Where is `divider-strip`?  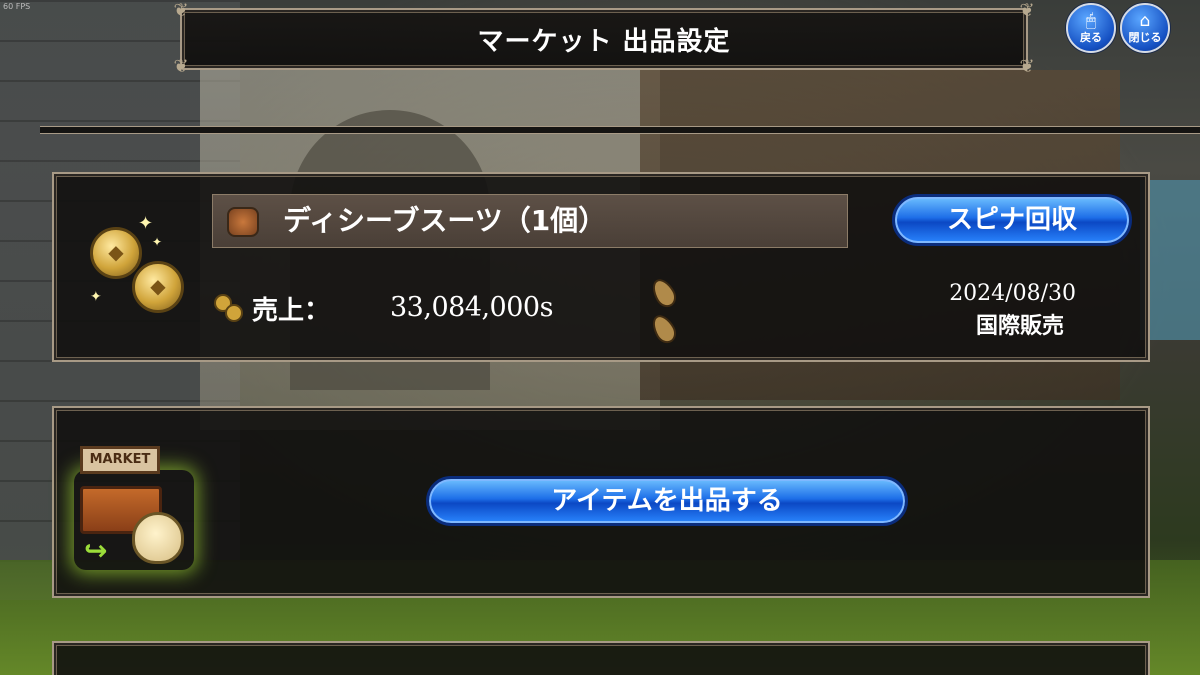 divider-strip is located at coordinates (620, 130).